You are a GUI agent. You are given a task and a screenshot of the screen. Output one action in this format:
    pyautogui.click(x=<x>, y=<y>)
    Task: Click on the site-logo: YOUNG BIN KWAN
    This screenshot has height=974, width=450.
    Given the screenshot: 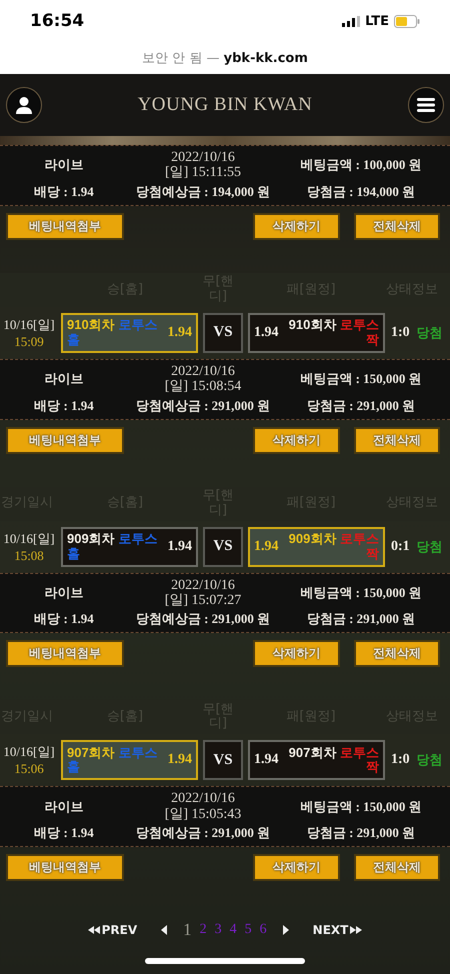 What is the action you would take?
    pyautogui.click(x=225, y=105)
    